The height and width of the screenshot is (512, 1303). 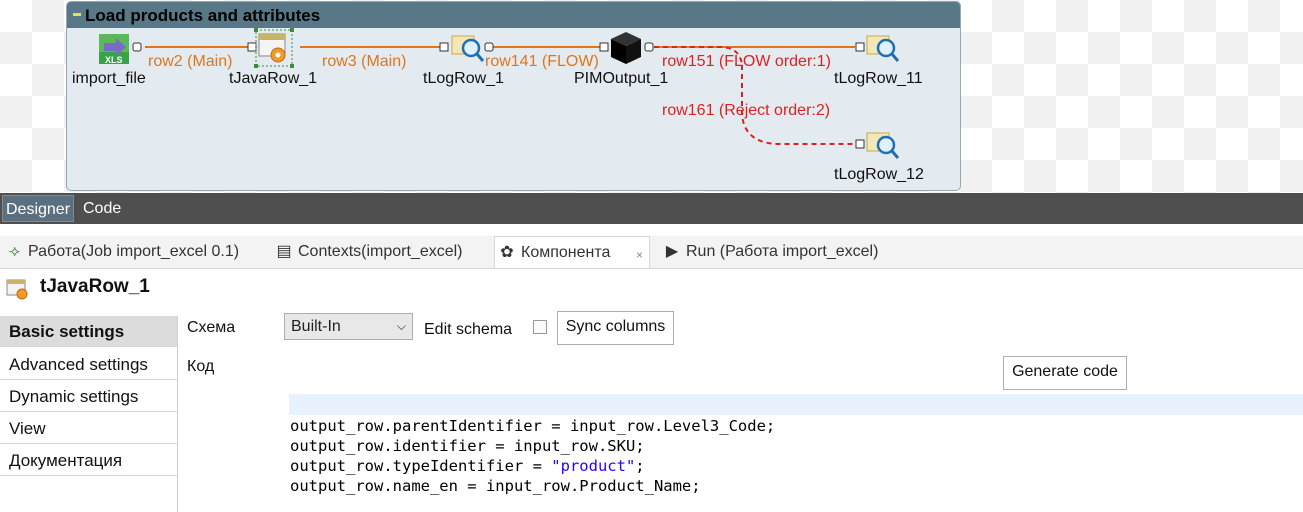 I want to click on palette-icon: ✿, so click(x=507, y=252).